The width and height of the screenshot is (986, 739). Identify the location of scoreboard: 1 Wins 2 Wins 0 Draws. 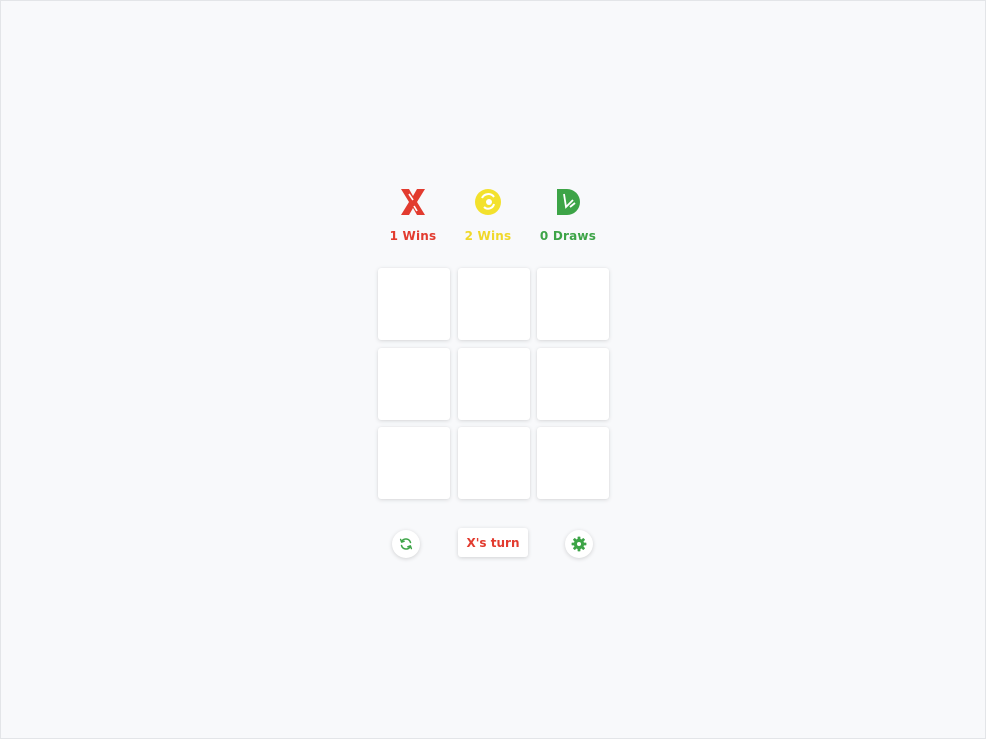
(493, 217).